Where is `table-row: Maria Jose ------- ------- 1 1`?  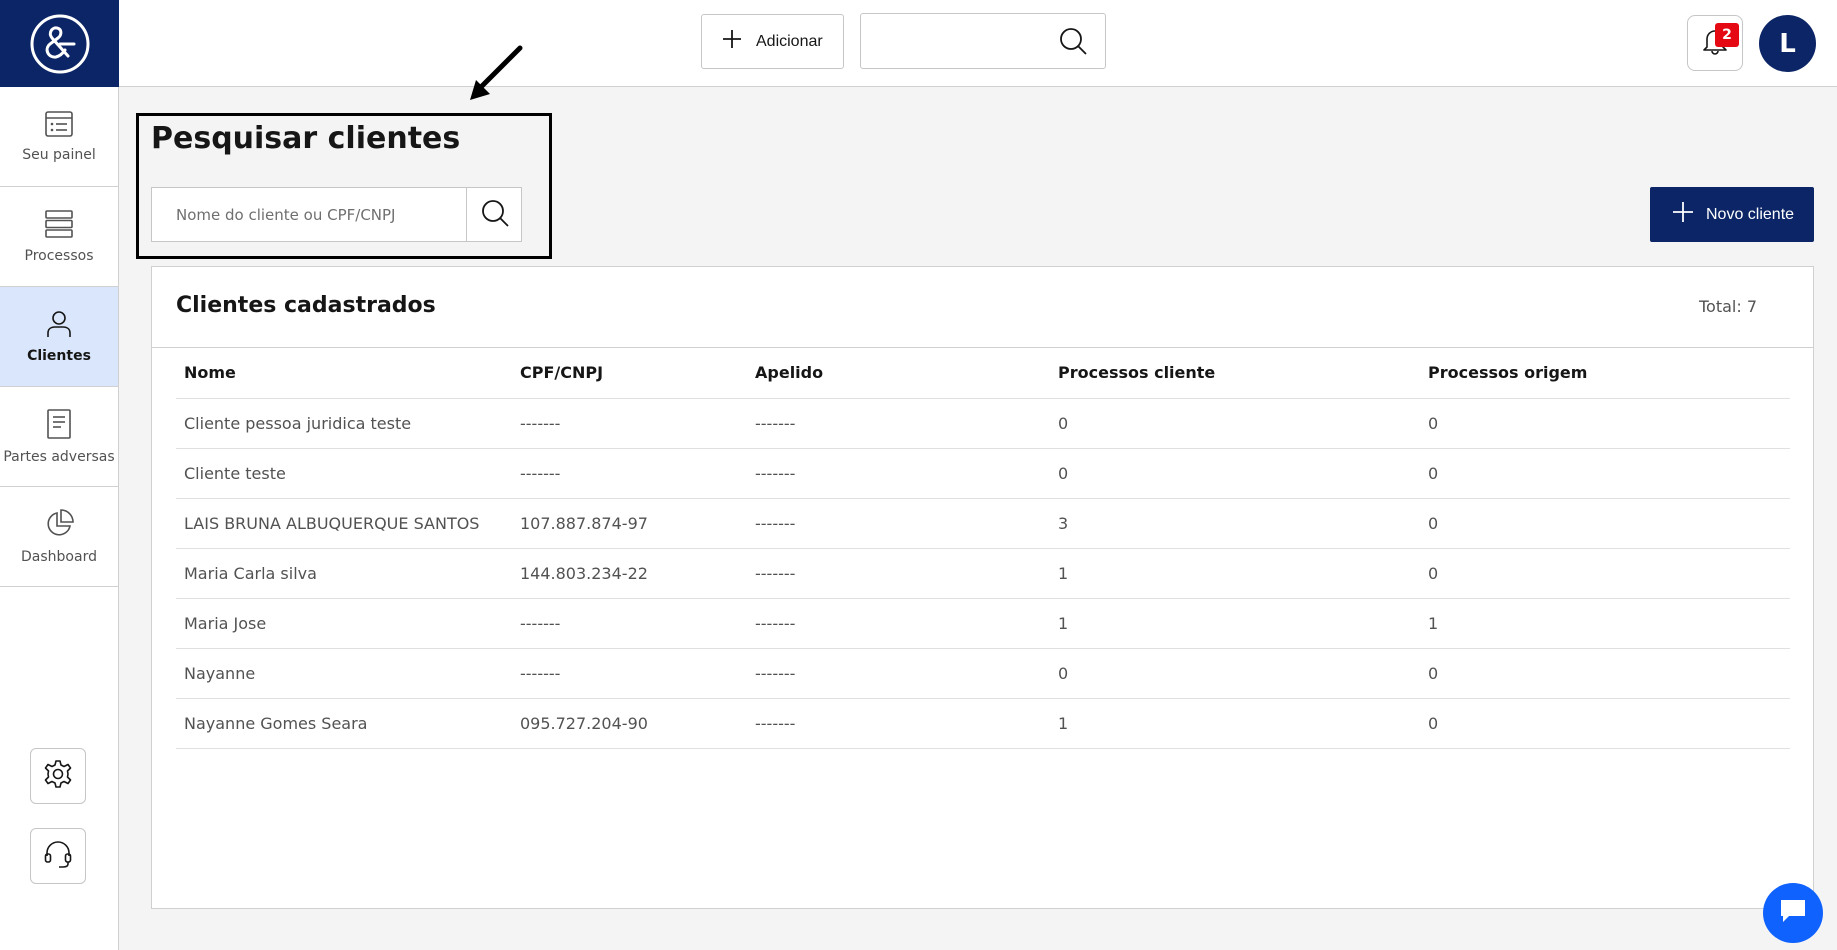
table-row: Maria Jose ------- ------- 1 1 is located at coordinates (983, 623).